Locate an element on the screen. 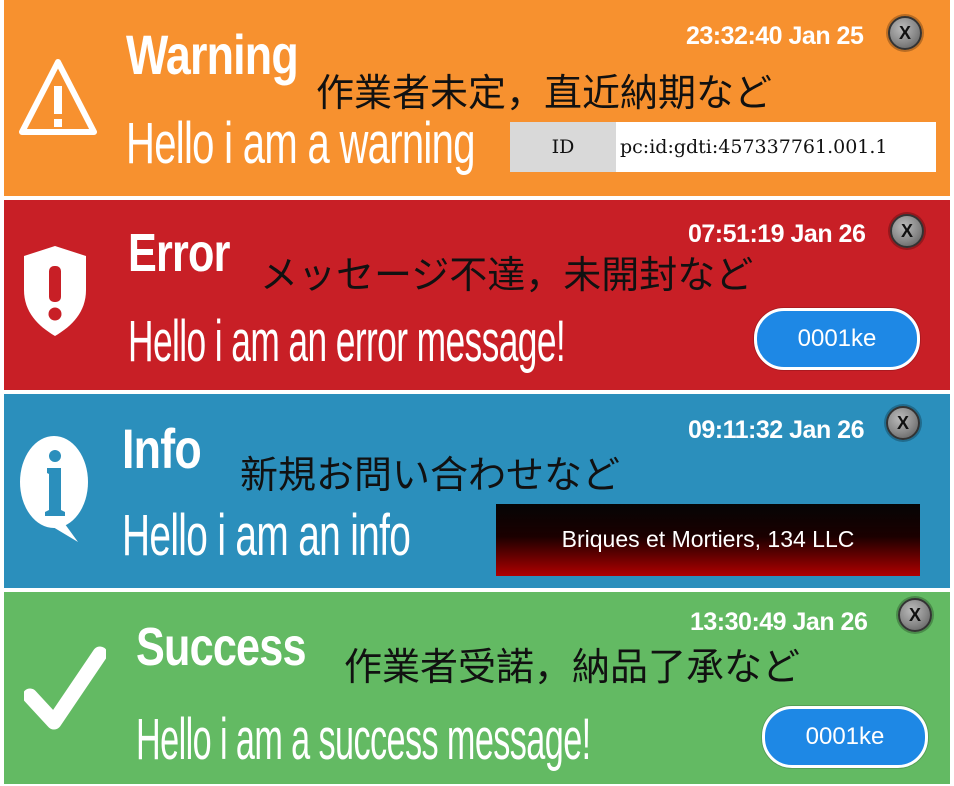  checkmark-icon is located at coordinates (65, 688).